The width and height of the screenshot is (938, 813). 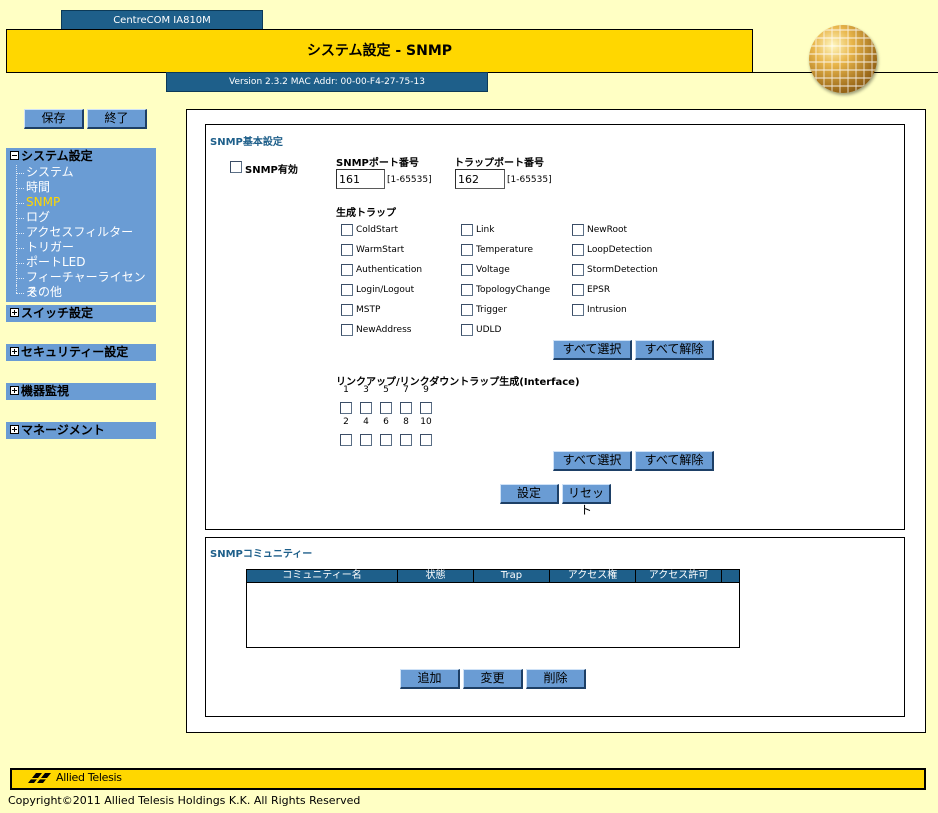 I want to click on trap-link-label: Link, so click(x=485, y=230).